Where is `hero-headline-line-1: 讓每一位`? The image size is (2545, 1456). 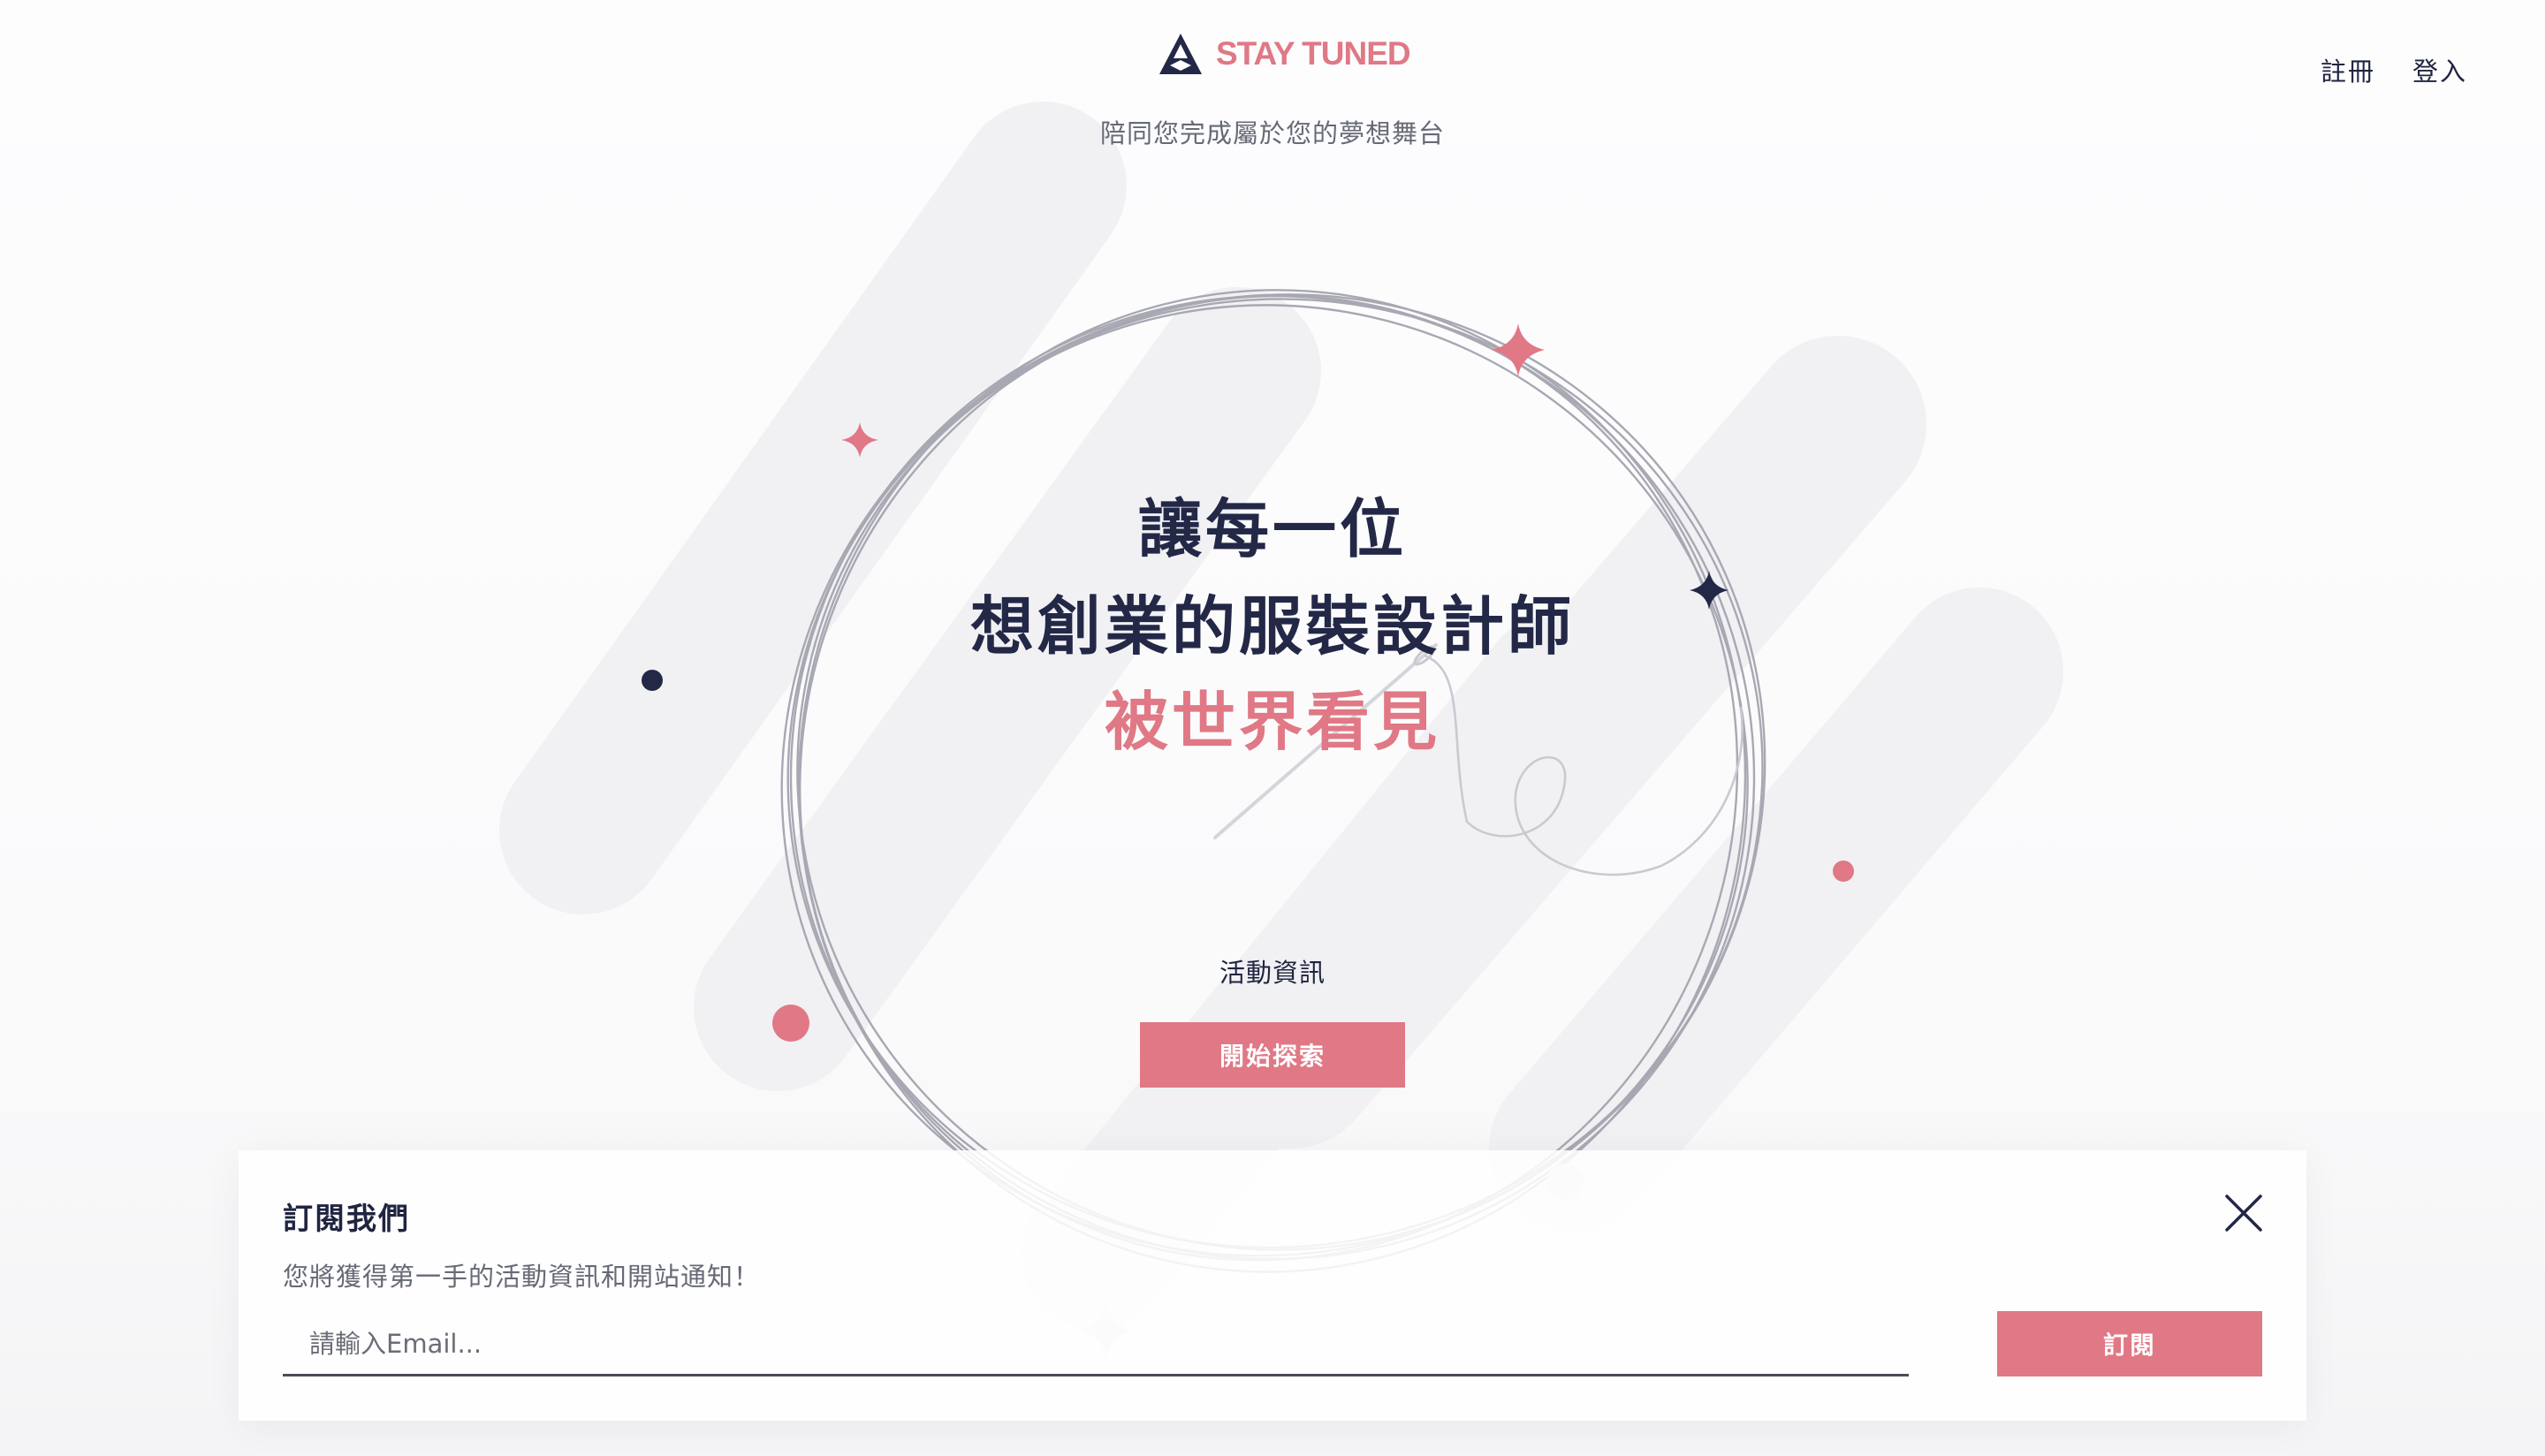
hero-headline-line-1: 讓每一位 is located at coordinates (1272, 529).